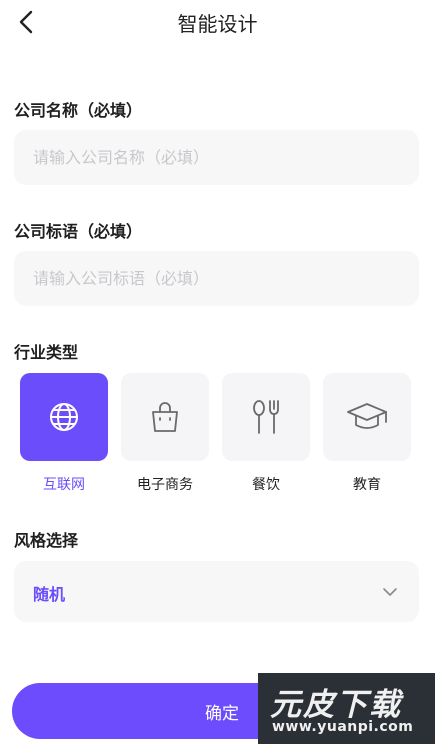 The height and width of the screenshot is (744, 435). I want to click on chevron-down-icon, so click(390, 592).